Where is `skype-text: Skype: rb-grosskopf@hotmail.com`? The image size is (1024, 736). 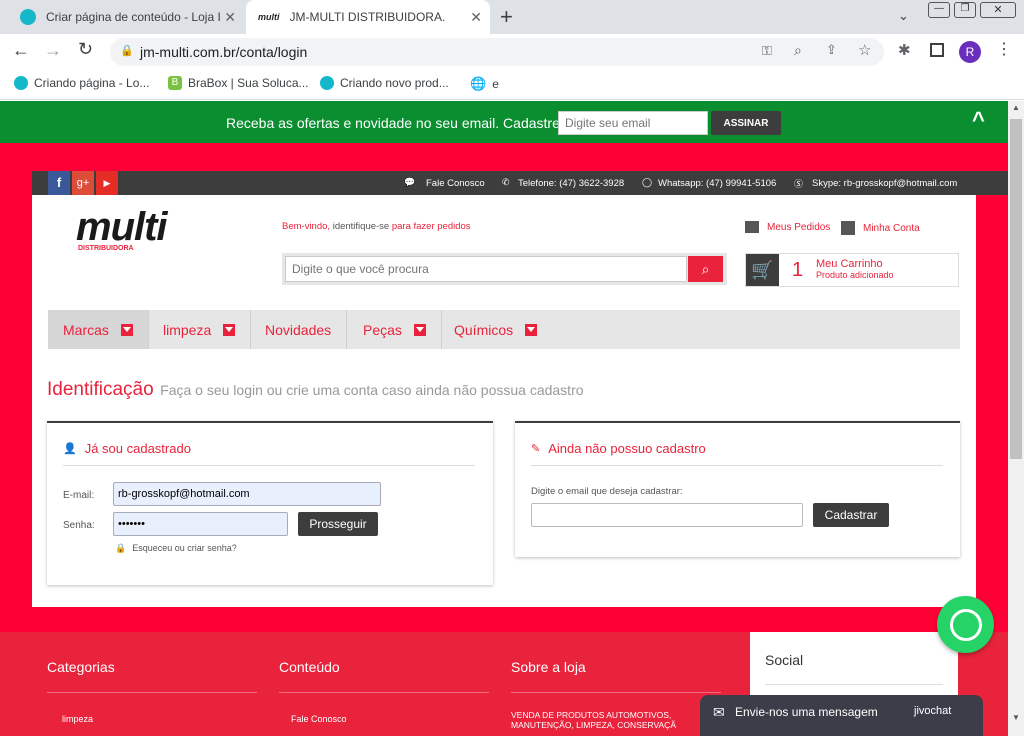
skype-text: Skype: rb-grosskopf@hotmail.com is located at coordinates (885, 183).